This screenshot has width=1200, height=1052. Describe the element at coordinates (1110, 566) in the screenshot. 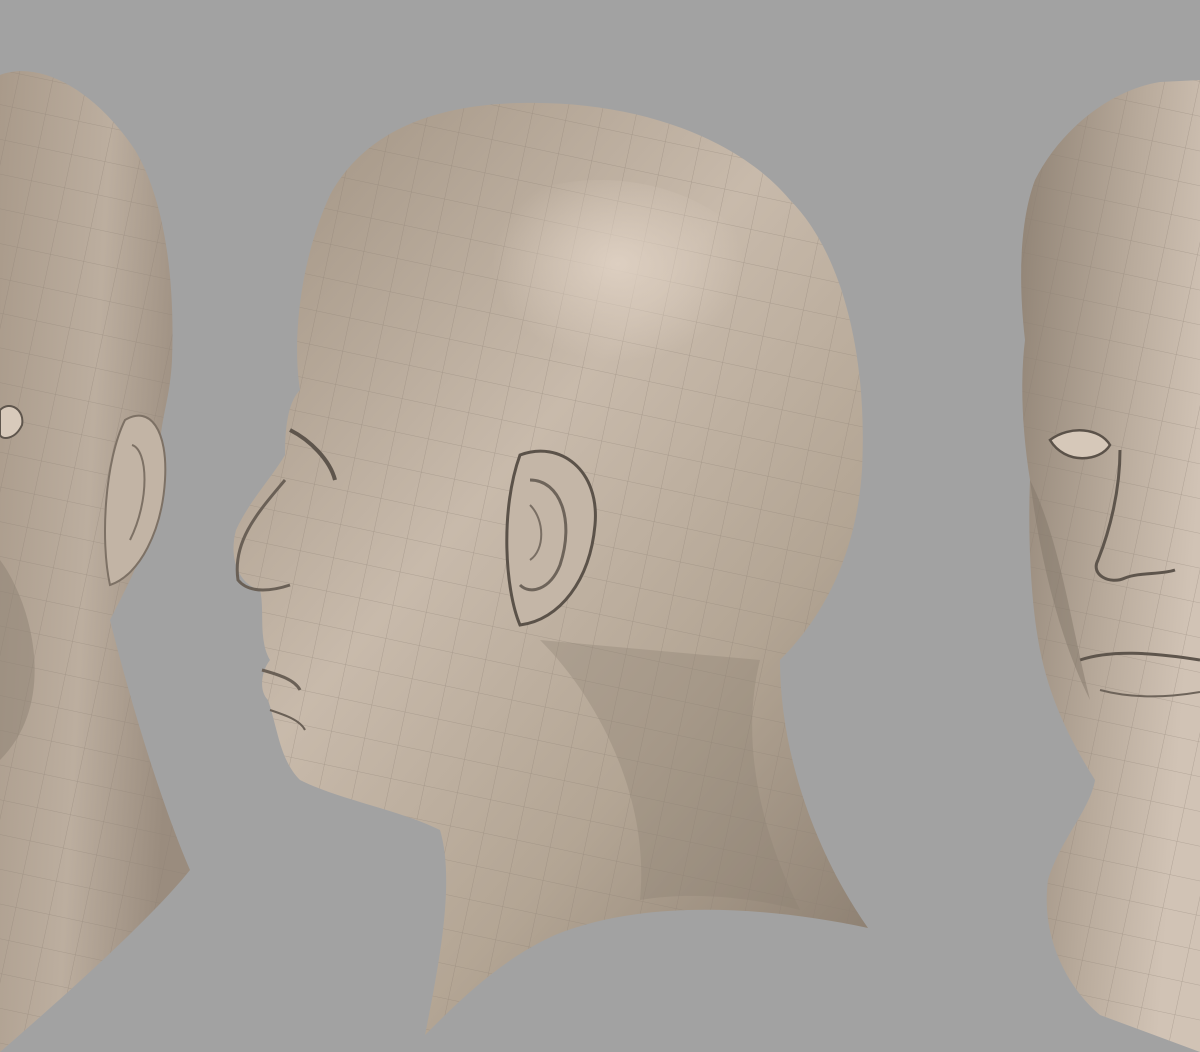

I see `head-bust-three-quarter-right` at that location.